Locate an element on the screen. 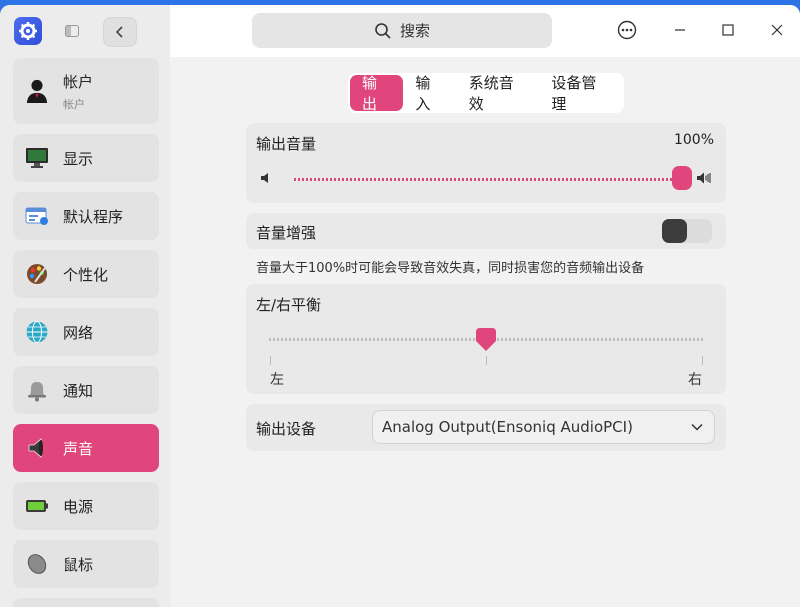 The image size is (800, 607). speaker-icon is located at coordinates (37, 448).